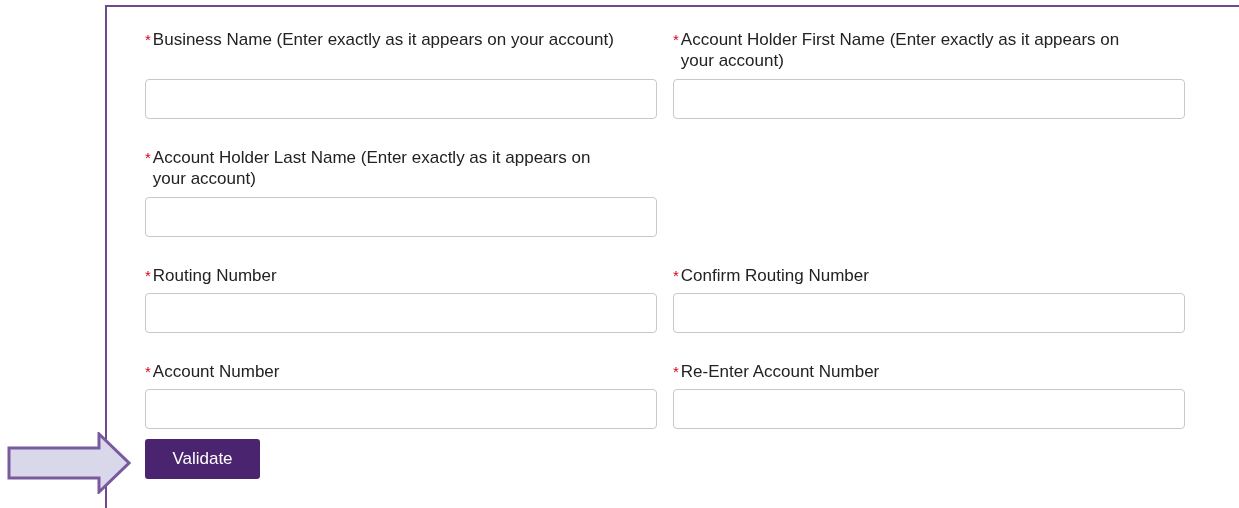 Image resolution: width=1239 pixels, height=508 pixels. What do you see at coordinates (774, 275) in the screenshot?
I see `field-label: Confirm Routing Number` at bounding box center [774, 275].